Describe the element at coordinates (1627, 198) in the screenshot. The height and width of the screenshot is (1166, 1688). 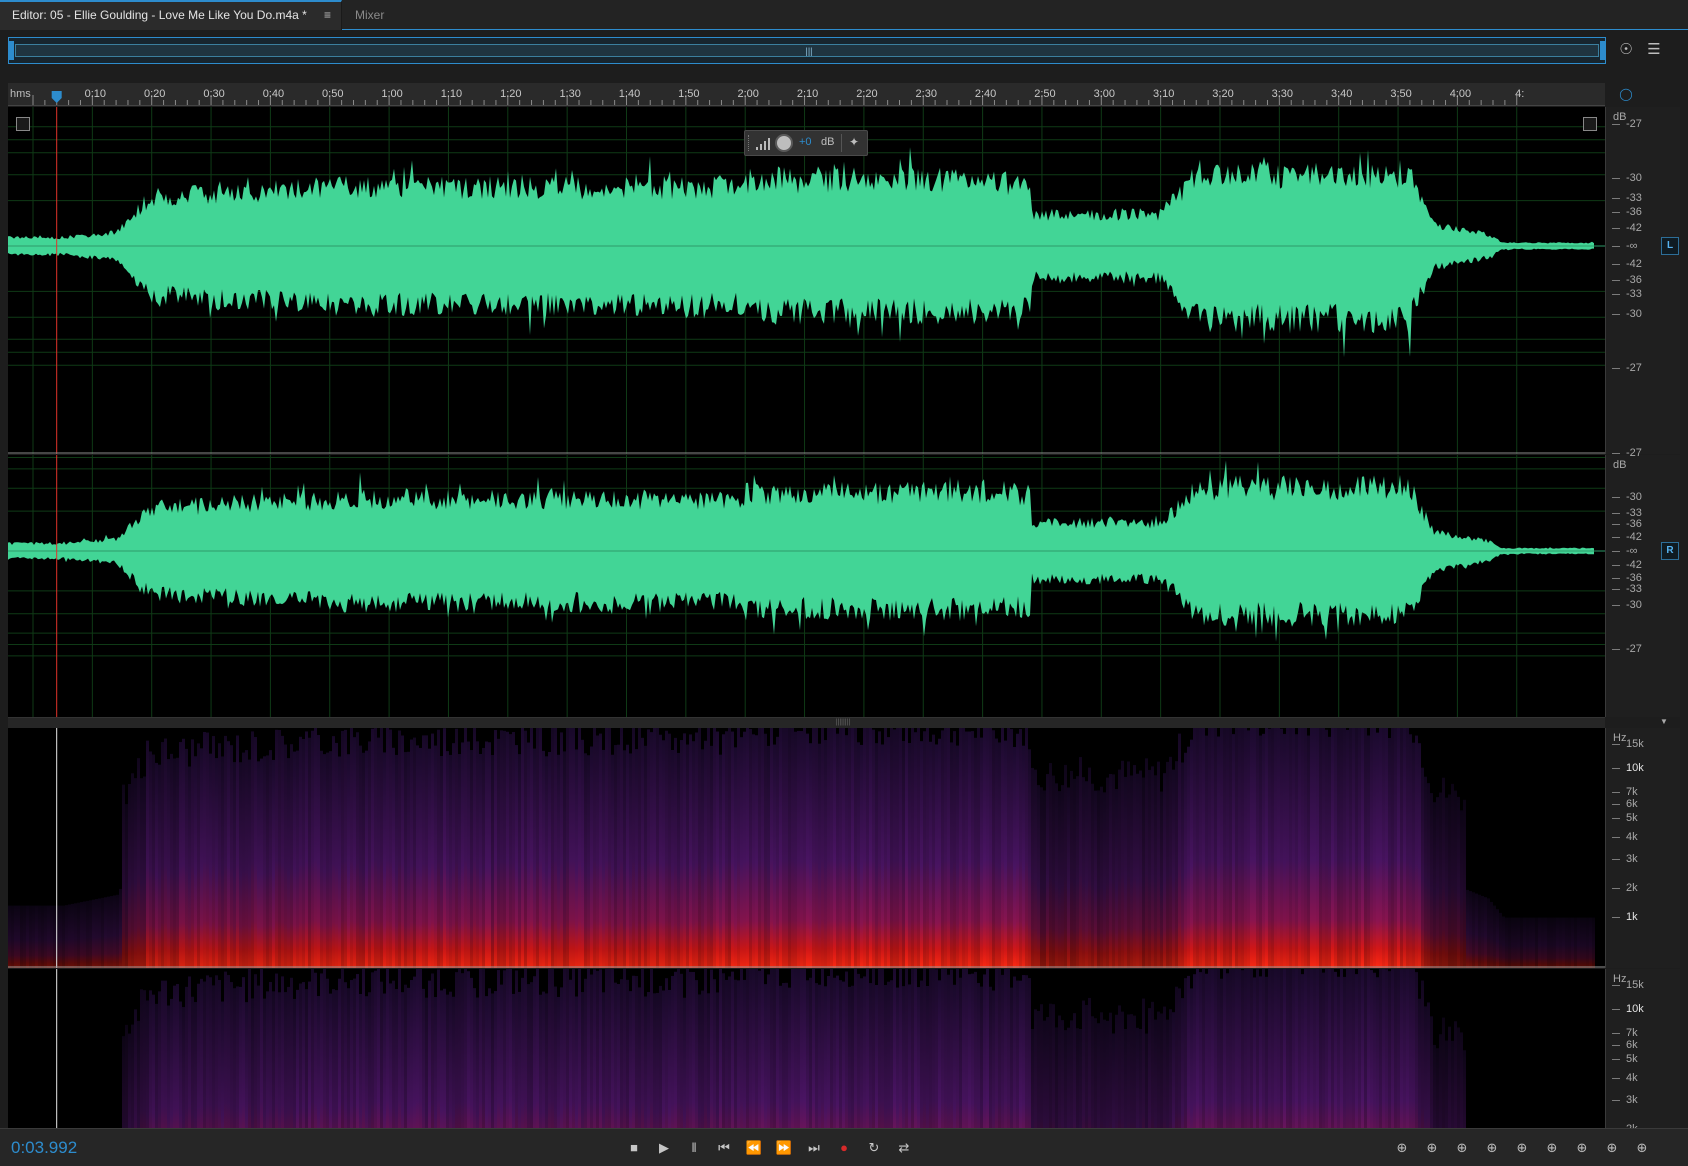
I see `amplitude-tick: -33` at that location.